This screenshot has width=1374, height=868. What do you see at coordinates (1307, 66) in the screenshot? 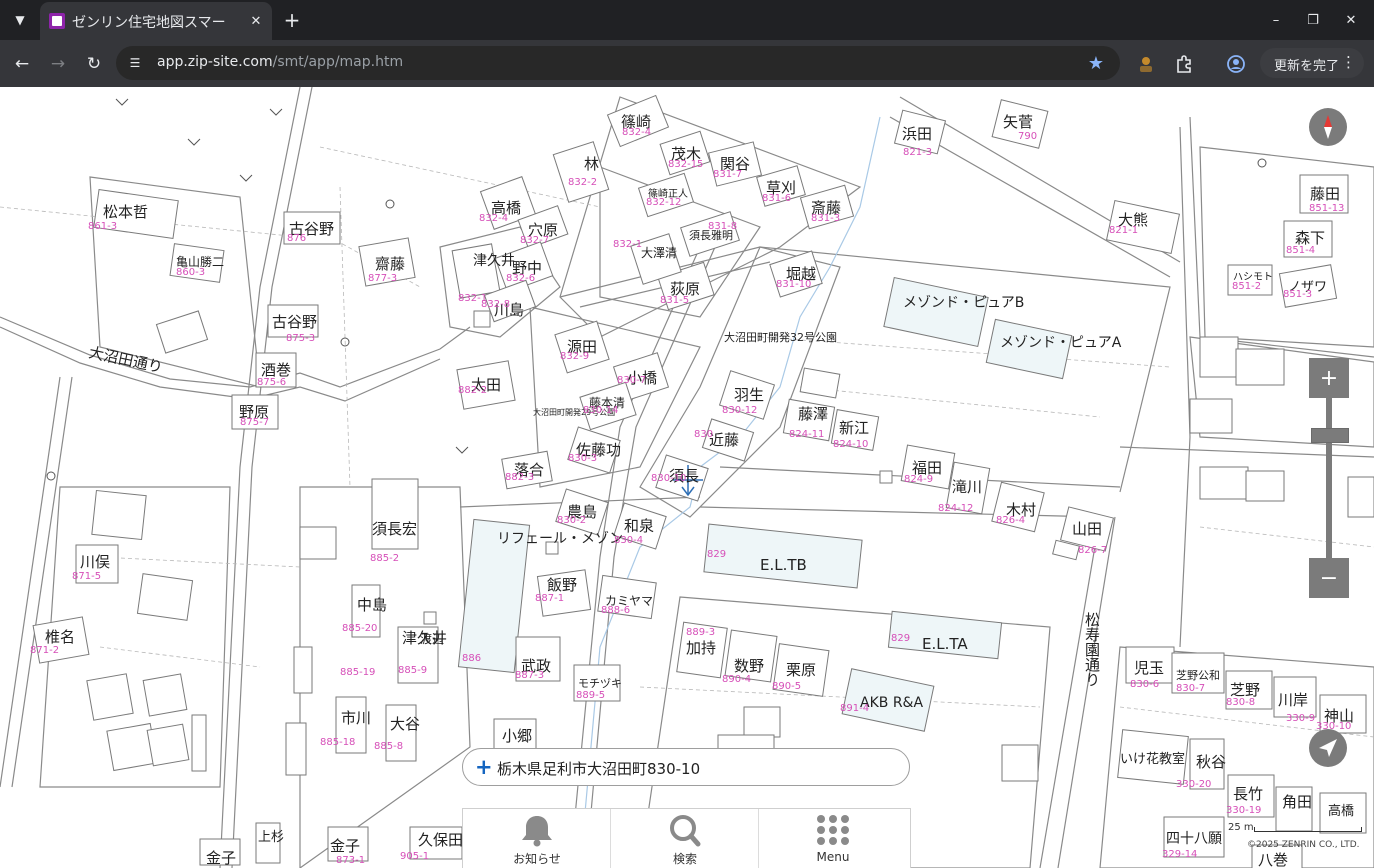
I see `update-button-label: 更新を完了` at bounding box center [1307, 66].